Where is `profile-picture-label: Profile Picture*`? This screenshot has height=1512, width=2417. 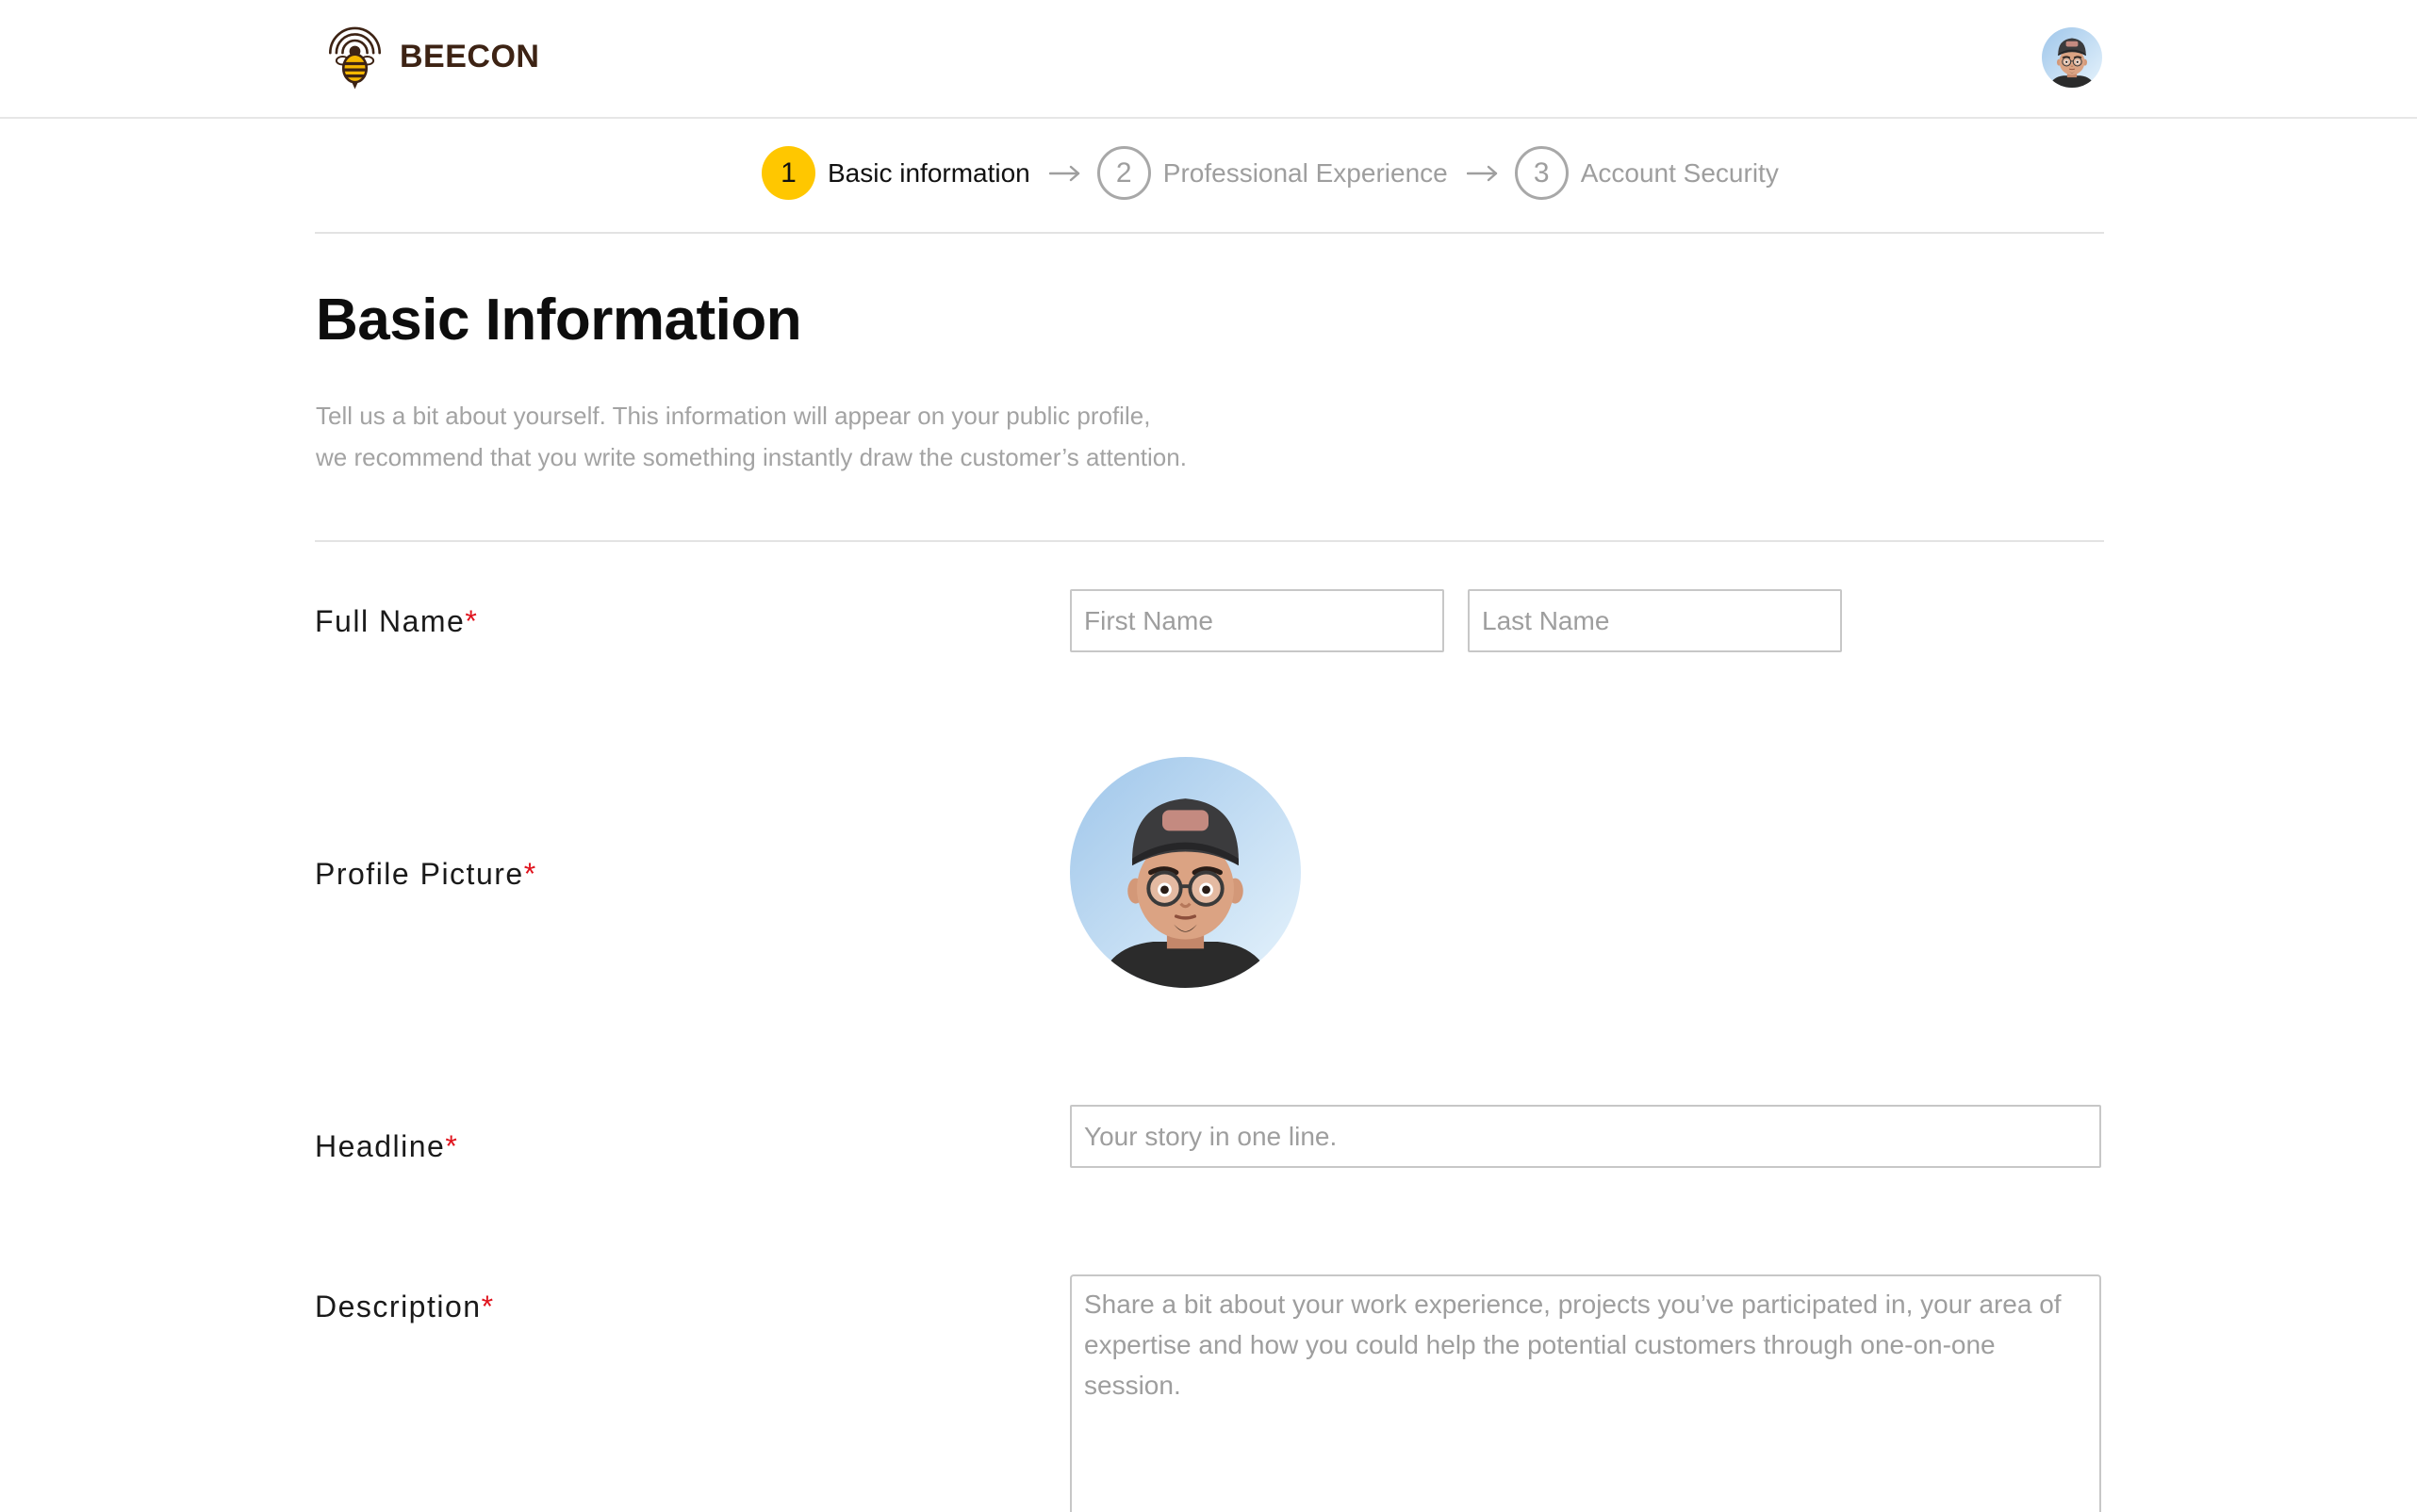 profile-picture-label: Profile Picture* is located at coordinates (426, 874).